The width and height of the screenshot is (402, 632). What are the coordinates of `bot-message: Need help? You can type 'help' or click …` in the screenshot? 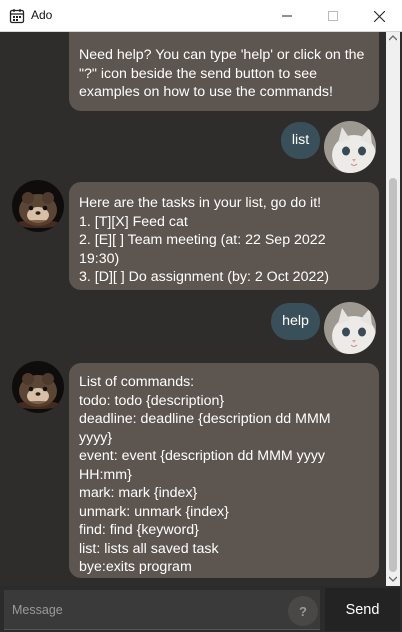 It's located at (224, 71).